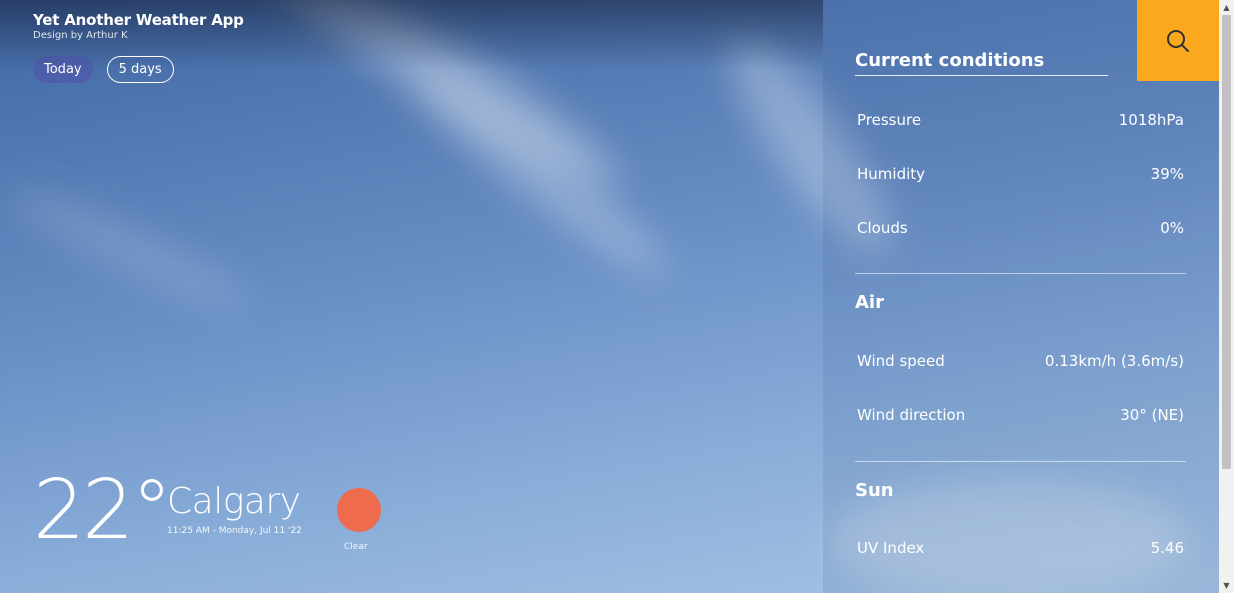 The height and width of the screenshot is (593, 1234). I want to click on scroll-thumb, so click(1226, 242).